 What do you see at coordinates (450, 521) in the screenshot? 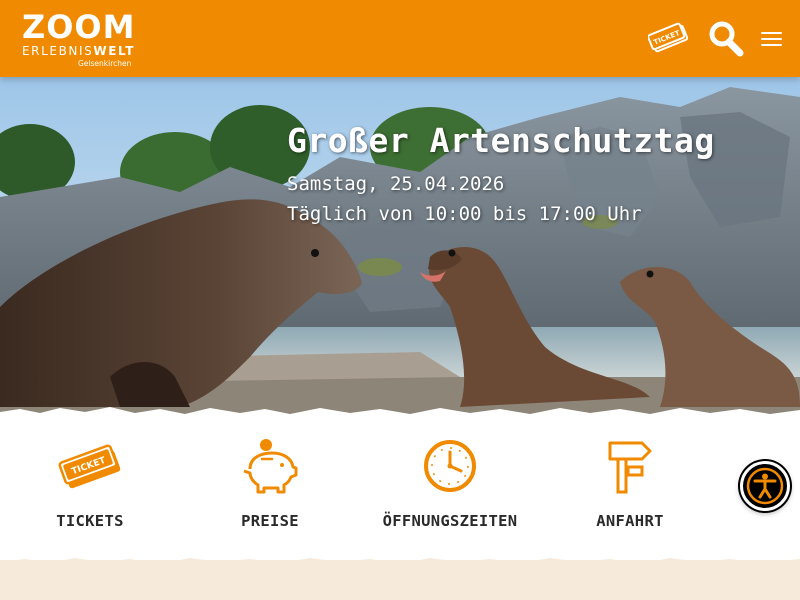
I see `quicklink-label: ÖFFNUNGSZEITEN` at bounding box center [450, 521].